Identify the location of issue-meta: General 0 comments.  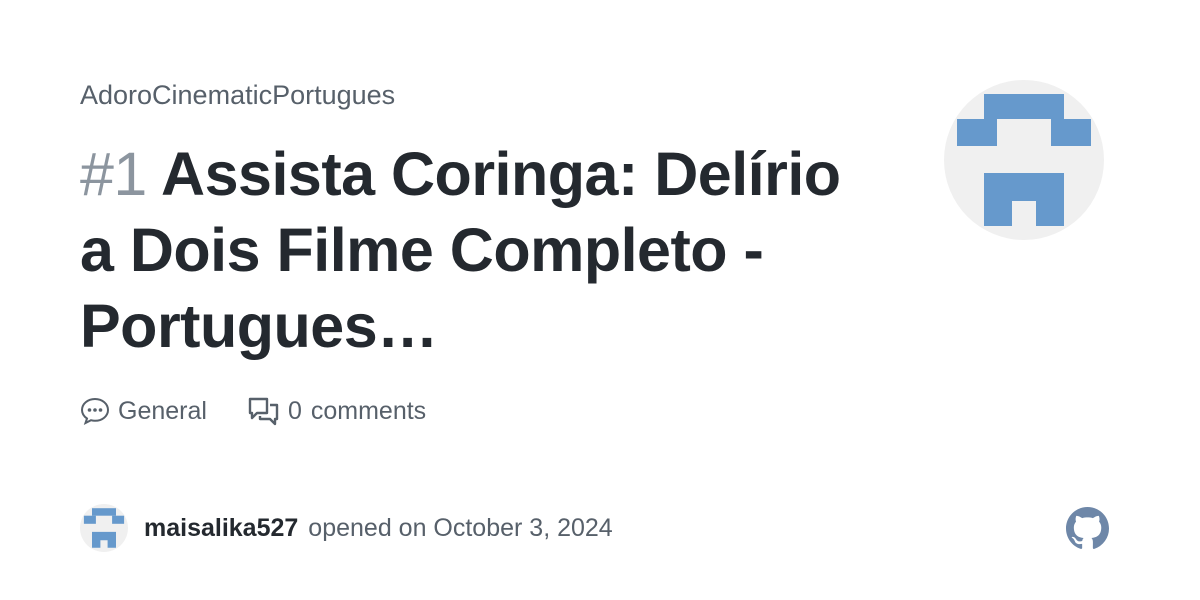
(273, 411).